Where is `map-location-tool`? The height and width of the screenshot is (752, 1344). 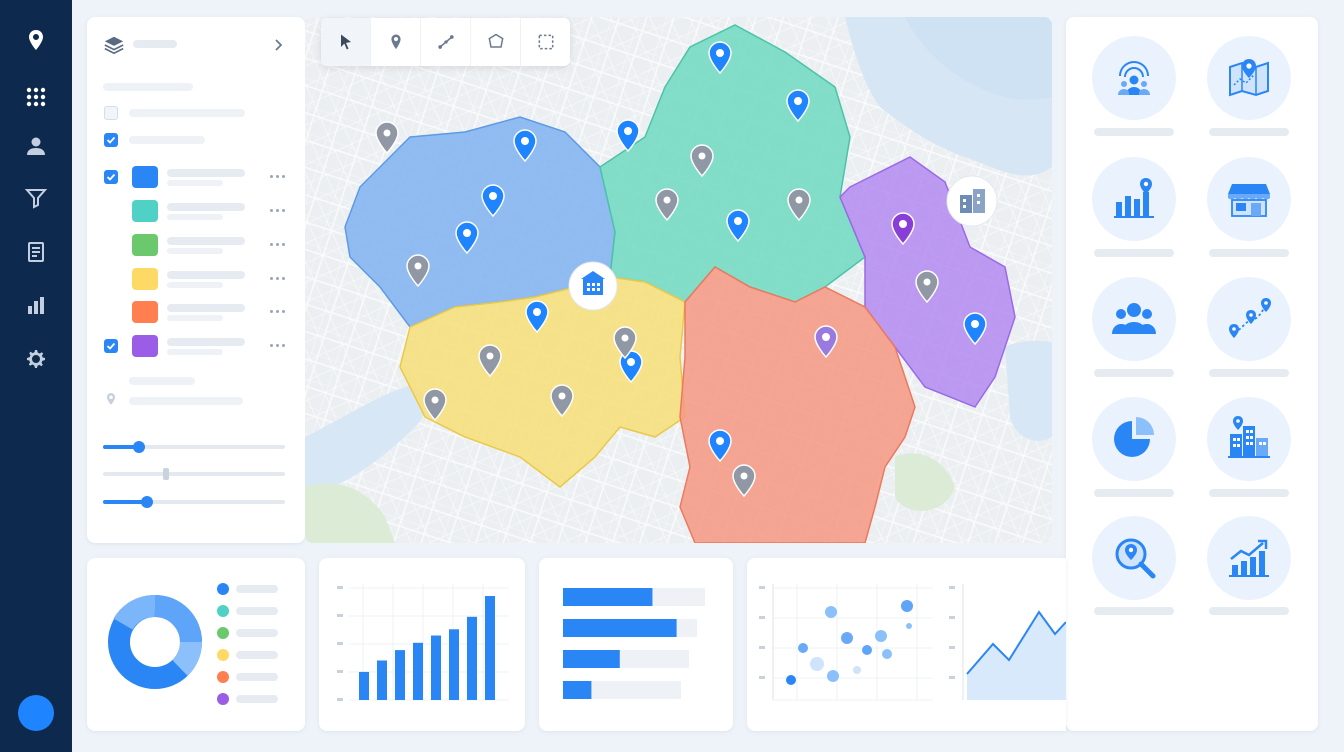
map-location-tool is located at coordinates (1249, 78).